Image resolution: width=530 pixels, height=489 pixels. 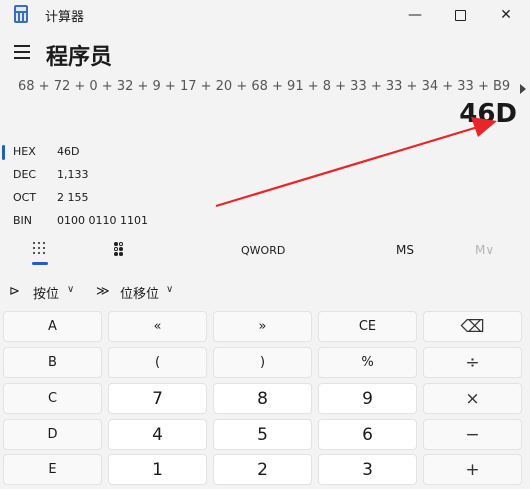 I want to click on maximize-button, so click(x=460, y=15).